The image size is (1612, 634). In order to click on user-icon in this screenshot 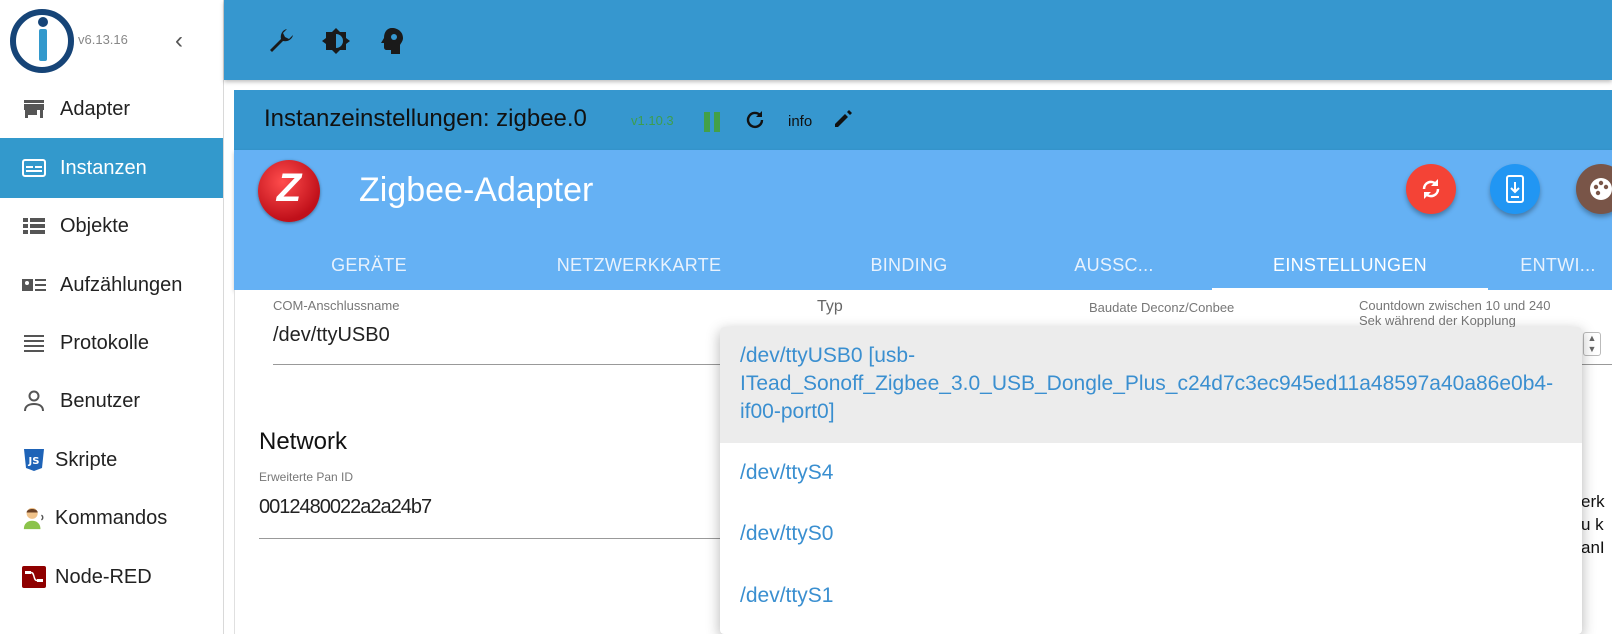, I will do `click(34, 401)`.